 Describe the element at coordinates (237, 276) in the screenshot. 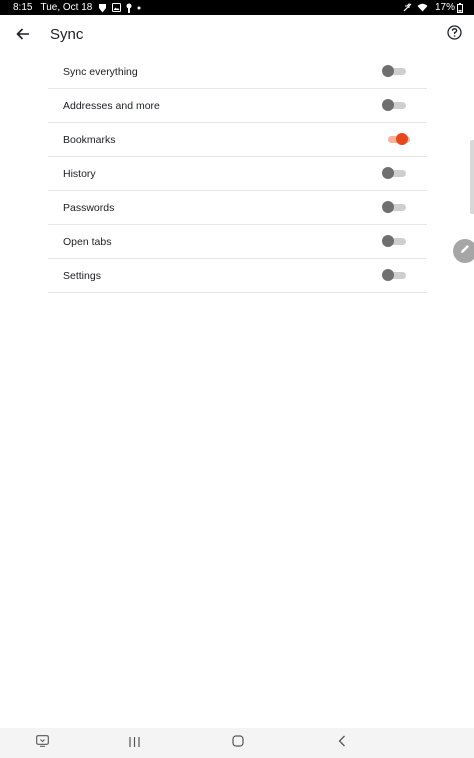

I see `sync-item-settings: Settings` at that location.